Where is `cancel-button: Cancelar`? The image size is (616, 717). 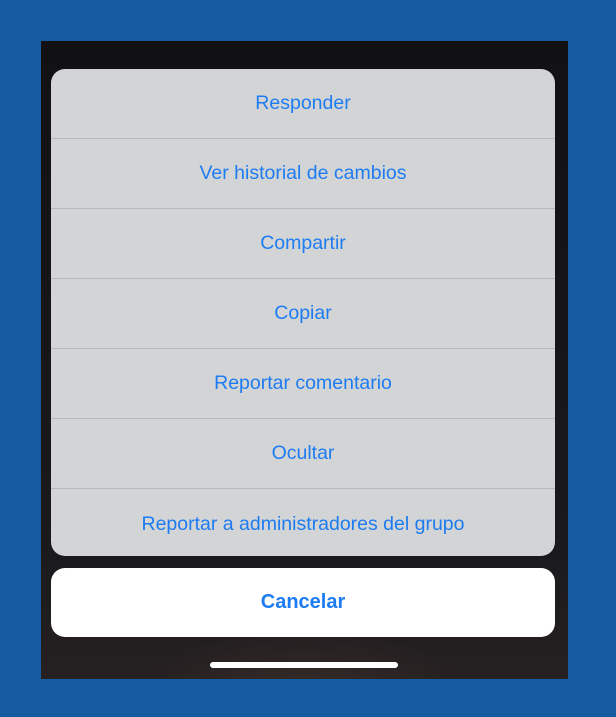 cancel-button: Cancelar is located at coordinates (303, 602).